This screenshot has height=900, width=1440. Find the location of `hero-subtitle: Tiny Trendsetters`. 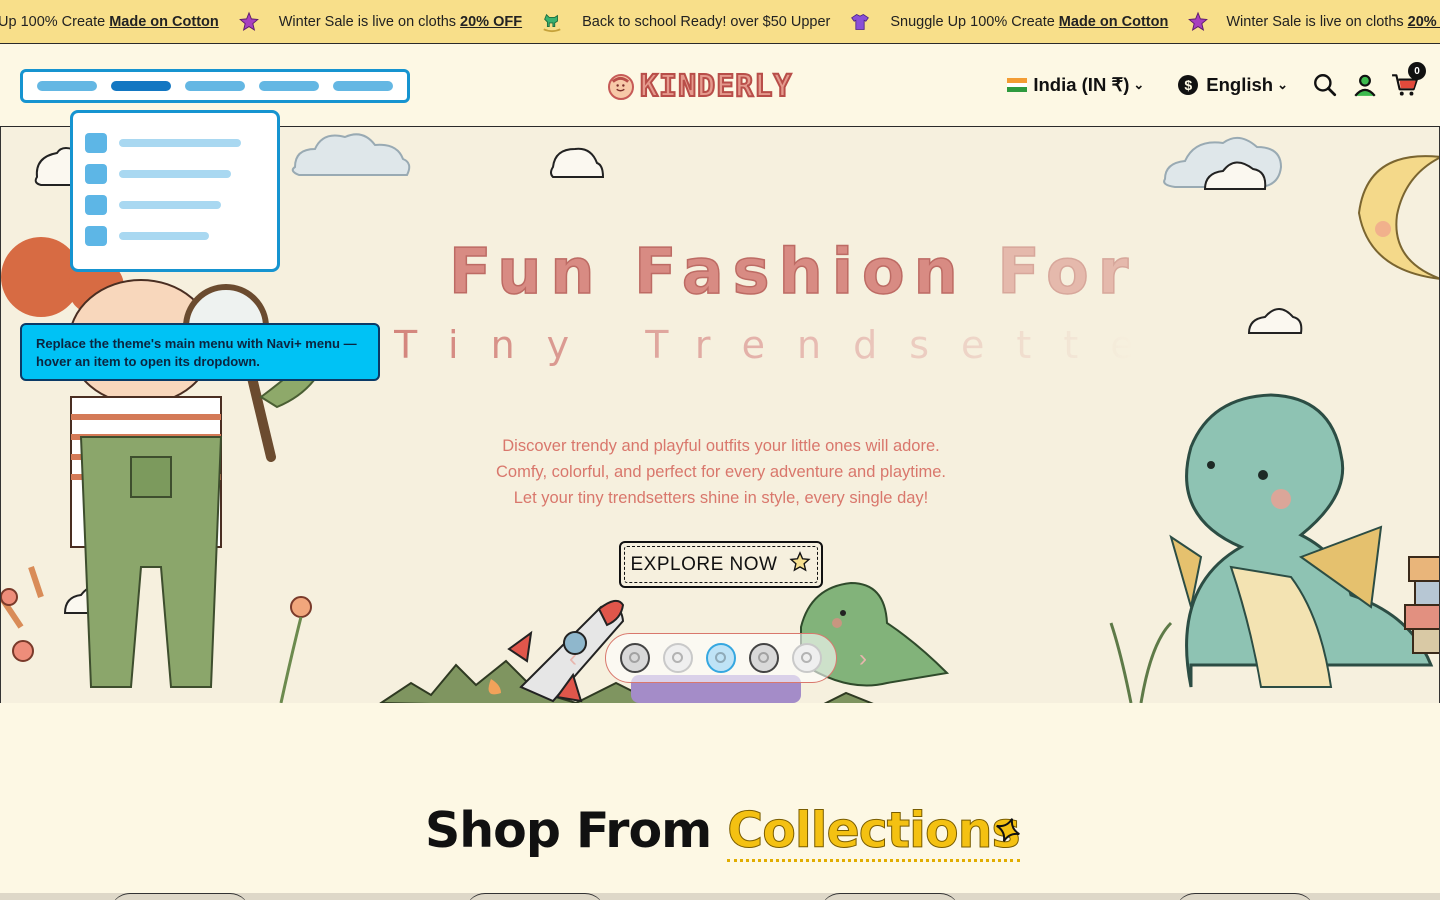

hero-subtitle: Tiny Trendsetters is located at coordinates (830, 345).